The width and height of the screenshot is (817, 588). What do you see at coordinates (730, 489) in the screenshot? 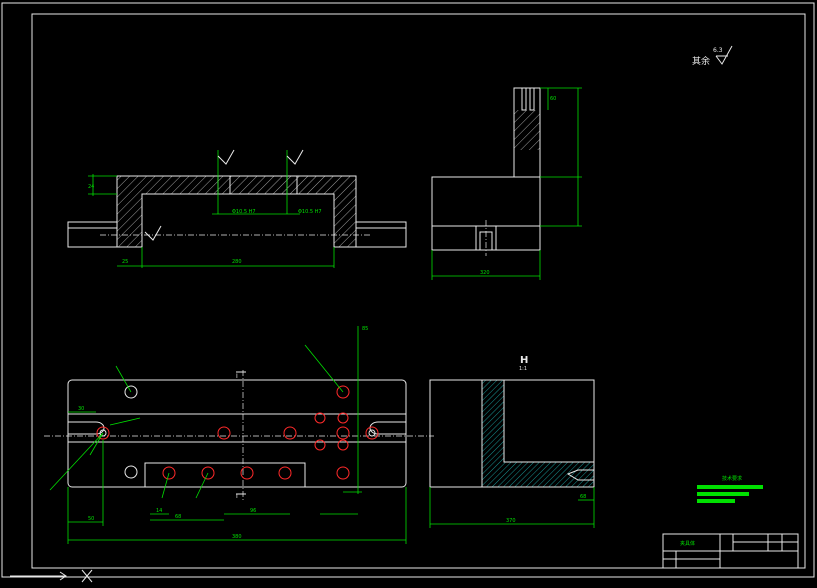
I see `tech-note: 技术要求` at bounding box center [730, 489].